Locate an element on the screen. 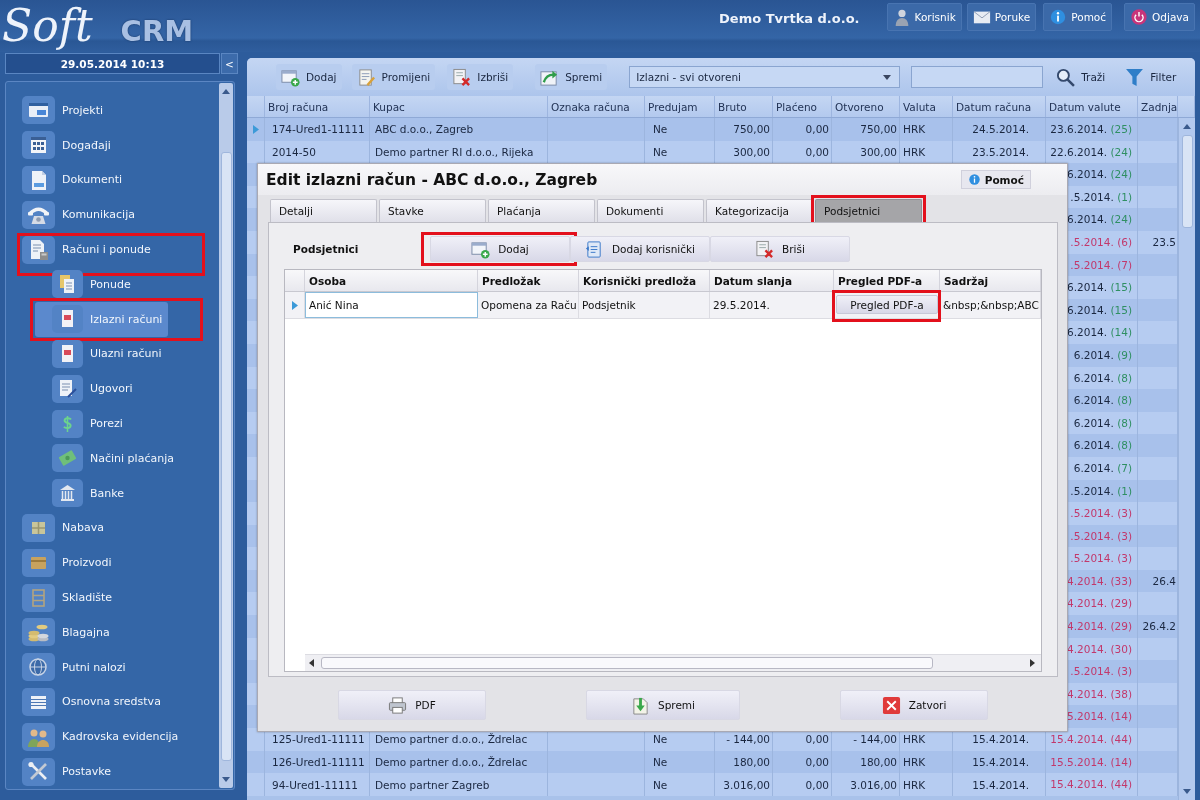  tab: Kategorizacija is located at coordinates (759, 210).